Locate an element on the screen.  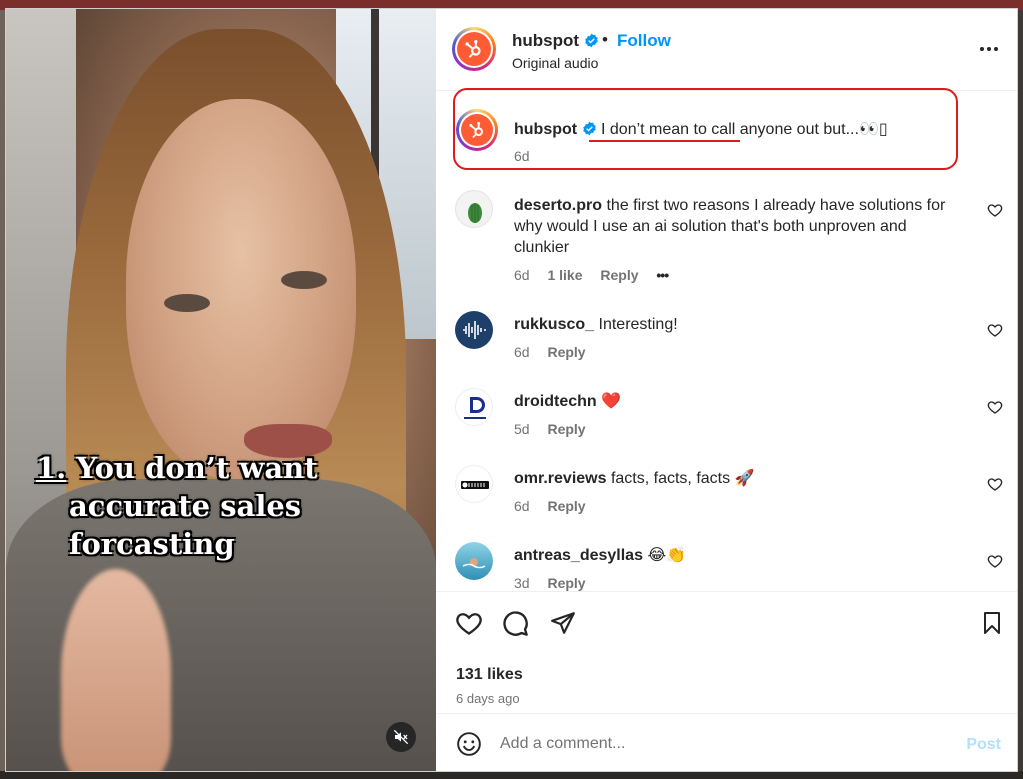
post-author-name: hubspot is located at coordinates (545, 40).